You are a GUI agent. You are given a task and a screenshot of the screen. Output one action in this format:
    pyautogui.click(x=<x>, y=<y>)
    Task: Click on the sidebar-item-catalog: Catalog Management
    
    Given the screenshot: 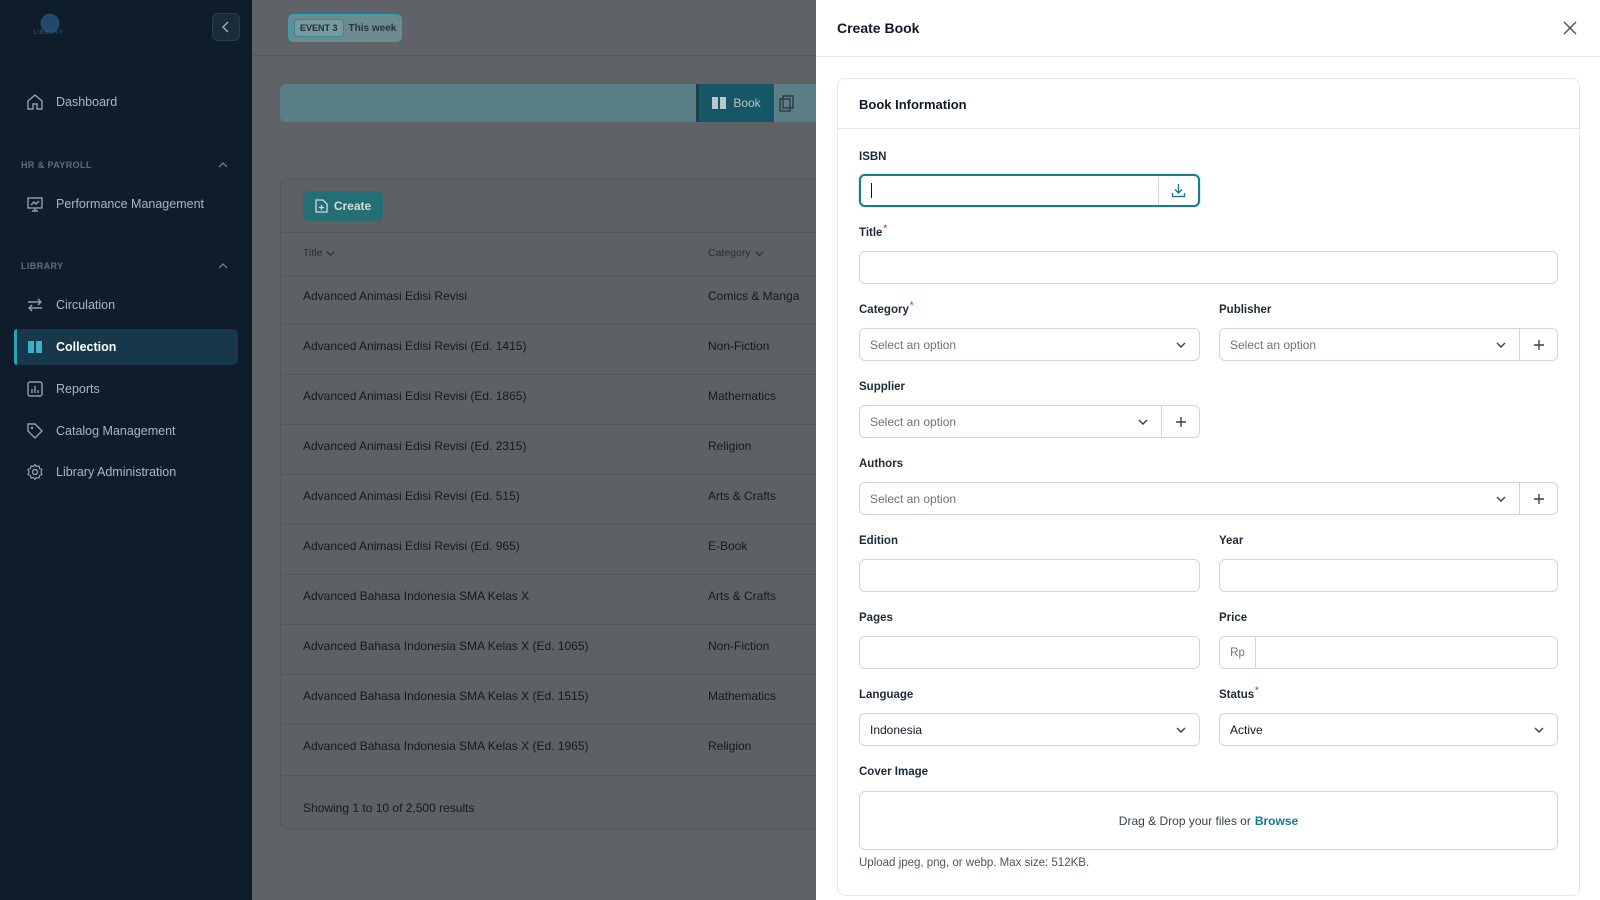 What is the action you would take?
    pyautogui.click(x=126, y=431)
    